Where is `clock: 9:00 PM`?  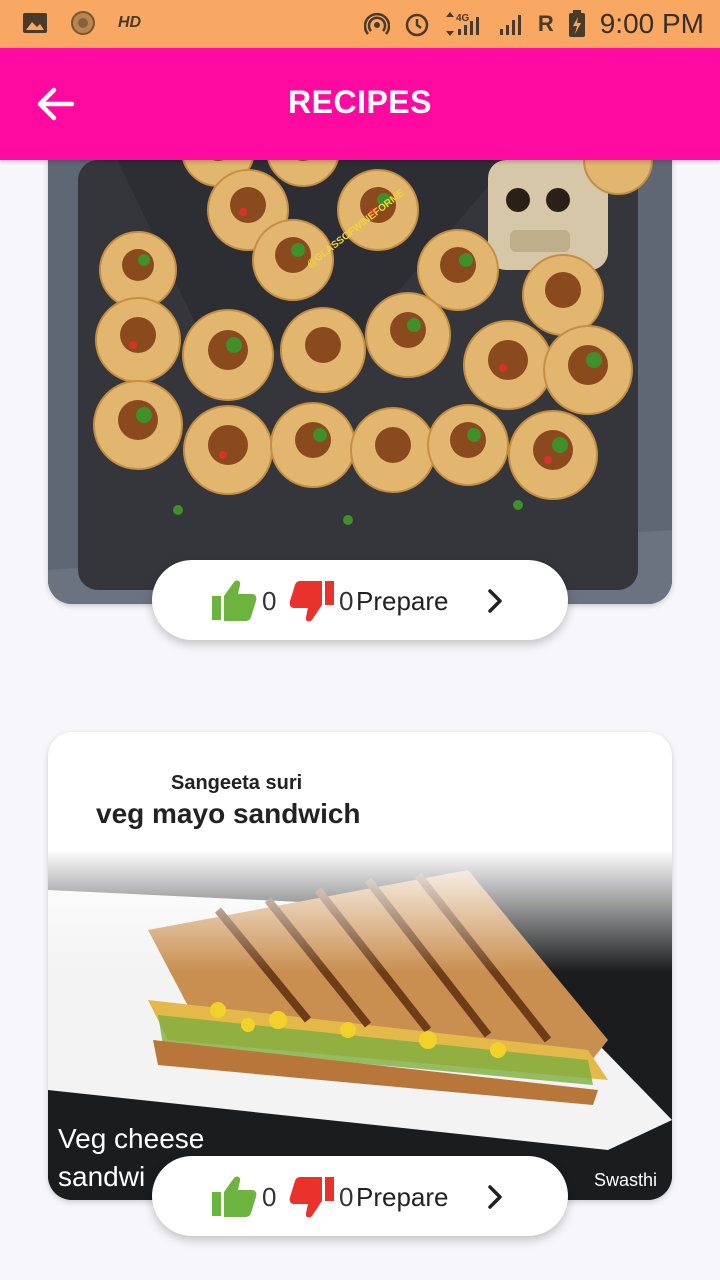 clock: 9:00 PM is located at coordinates (651, 23).